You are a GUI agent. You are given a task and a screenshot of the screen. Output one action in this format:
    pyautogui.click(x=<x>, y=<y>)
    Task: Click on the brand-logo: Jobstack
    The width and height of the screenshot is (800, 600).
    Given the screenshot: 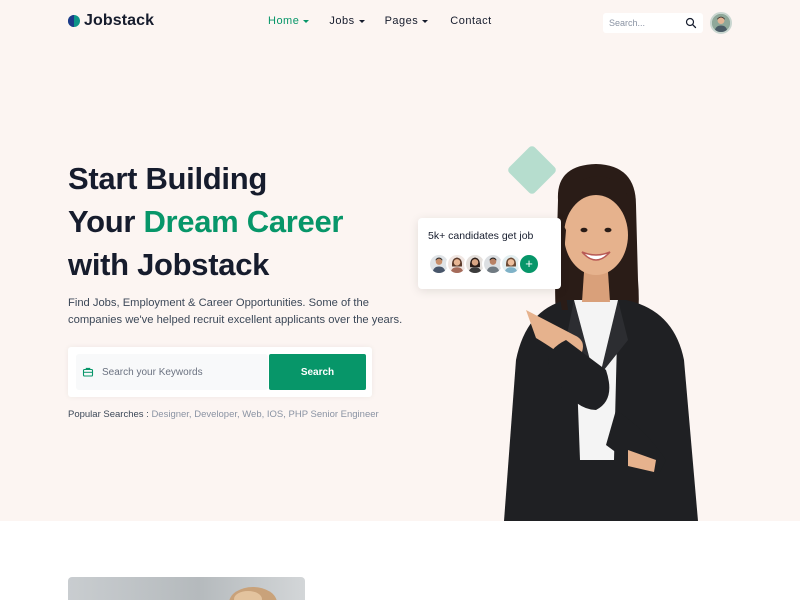 What is the action you would take?
    pyautogui.click(x=111, y=21)
    